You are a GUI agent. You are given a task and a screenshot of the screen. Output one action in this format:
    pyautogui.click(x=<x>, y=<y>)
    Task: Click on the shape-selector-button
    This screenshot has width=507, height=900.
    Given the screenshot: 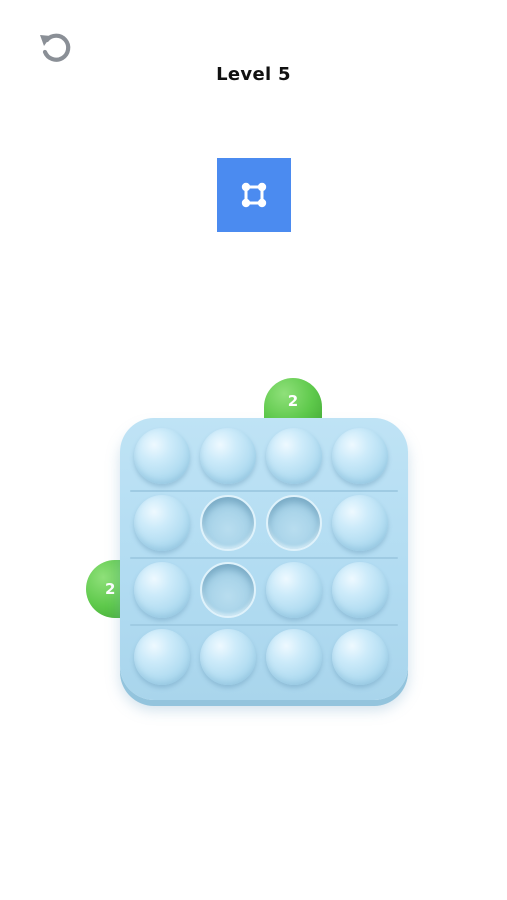 What is the action you would take?
    pyautogui.click(x=254, y=195)
    